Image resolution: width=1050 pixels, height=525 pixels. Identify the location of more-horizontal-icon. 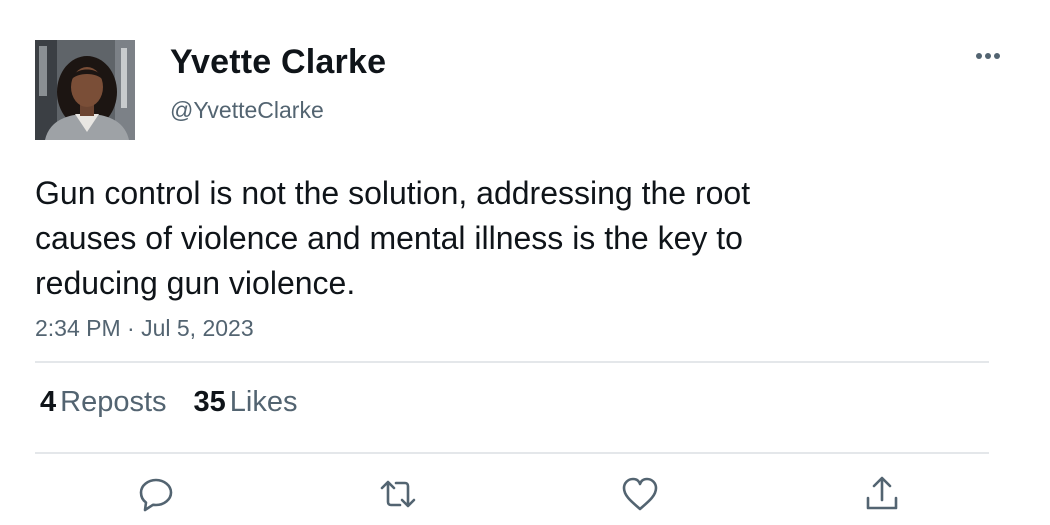
(988, 56).